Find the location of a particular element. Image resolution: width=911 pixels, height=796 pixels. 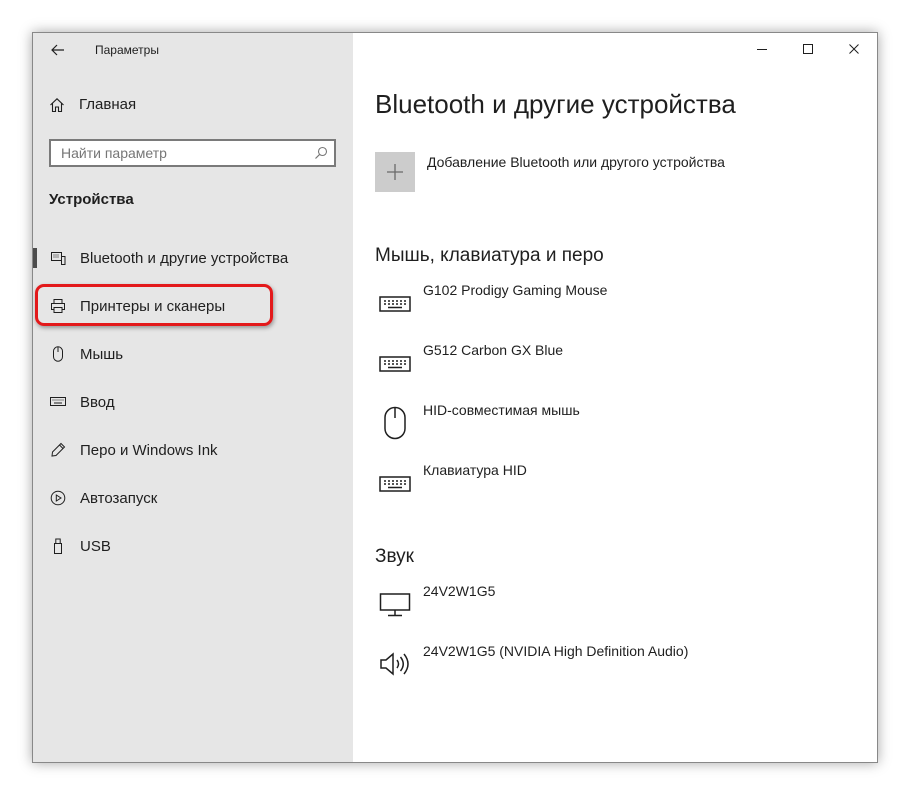

section-label-devices: Устройства is located at coordinates (91, 199).